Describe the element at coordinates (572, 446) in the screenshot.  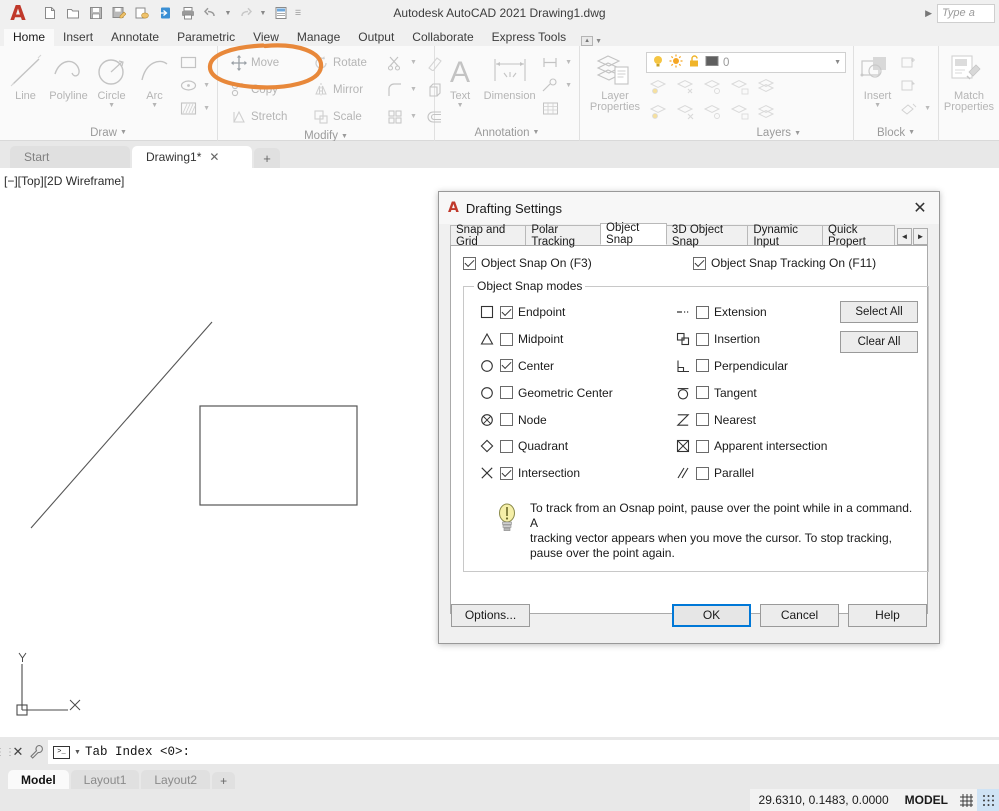
I see `snap-mode-quadrant: Quadrant` at that location.